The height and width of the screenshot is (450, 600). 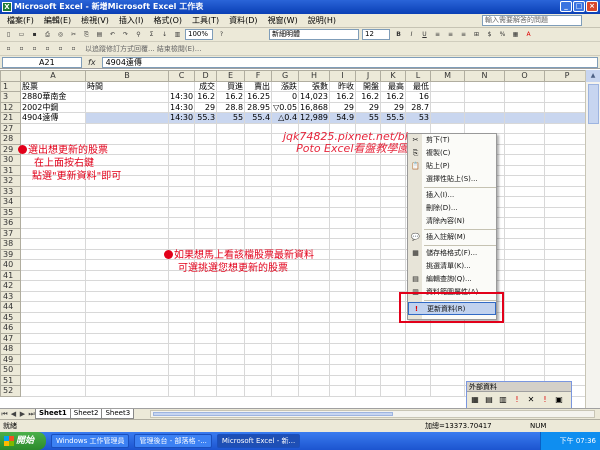 What do you see at coordinates (579, 6) in the screenshot?
I see `maximize-button: □` at bounding box center [579, 6].